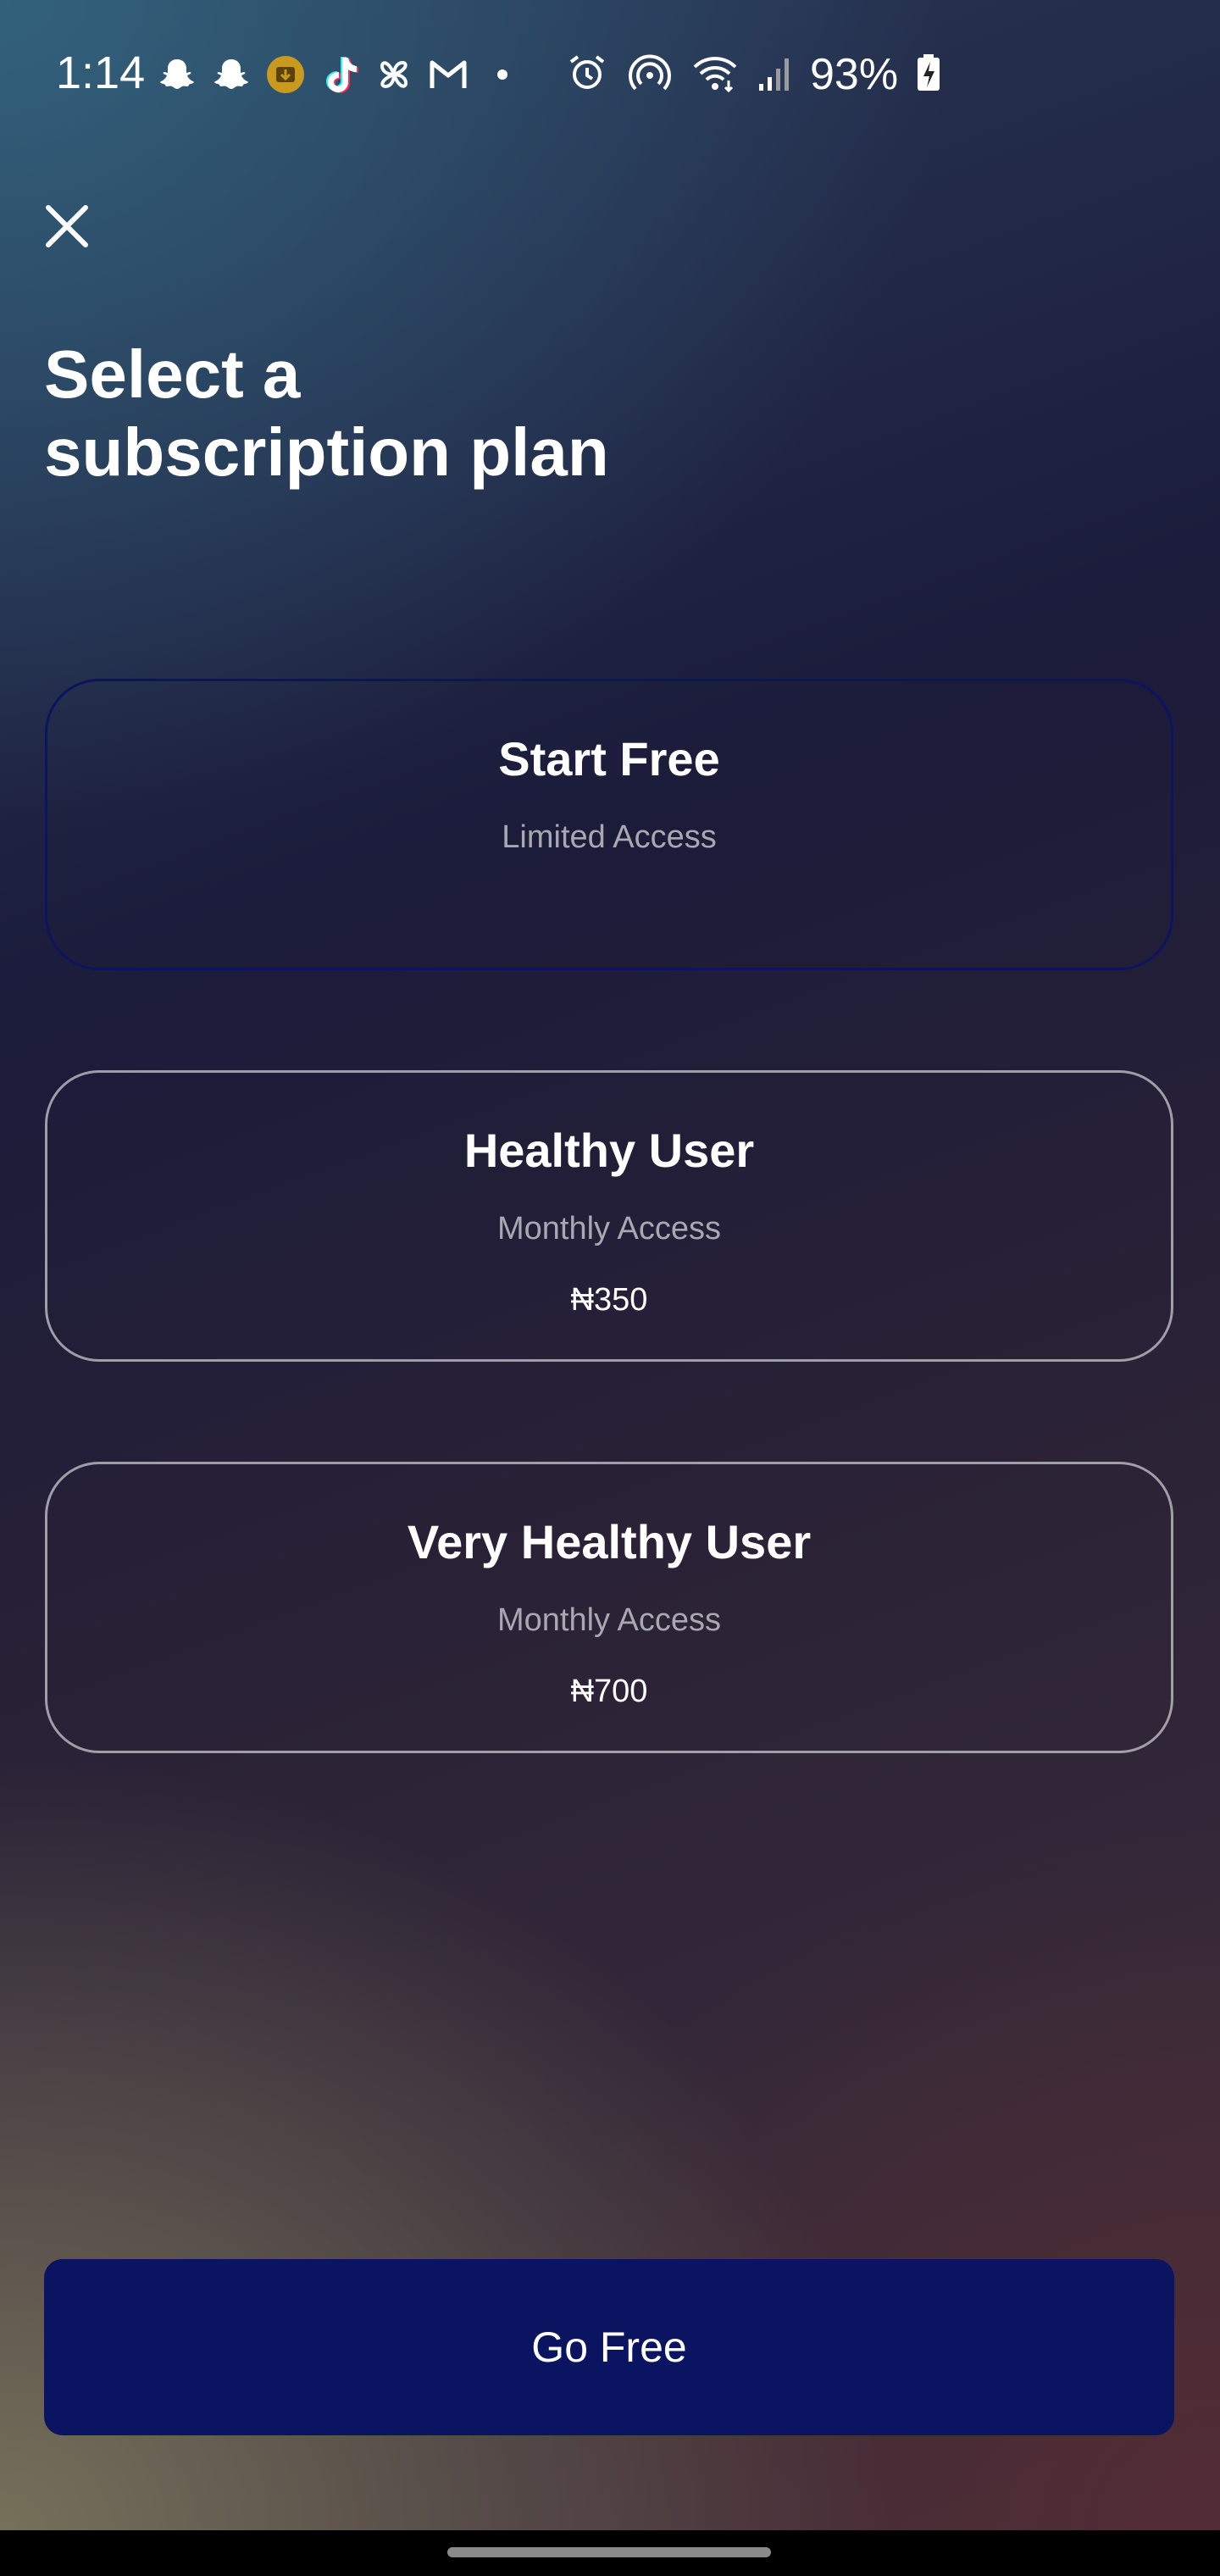 The image size is (1220, 2576). Describe the element at coordinates (753, 74) in the screenshot. I see `system-status-icons: 93%` at that location.